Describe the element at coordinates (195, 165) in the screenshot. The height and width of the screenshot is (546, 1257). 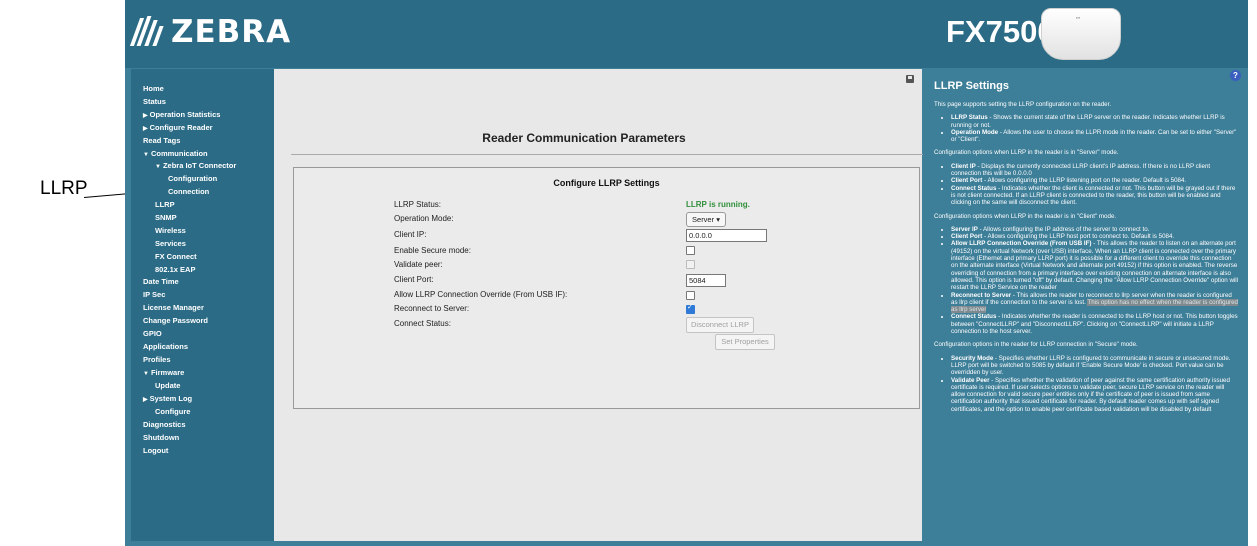
I see `sidebar-item-zebra-iot-connector: ▼ Zebra IoT Connector` at that location.